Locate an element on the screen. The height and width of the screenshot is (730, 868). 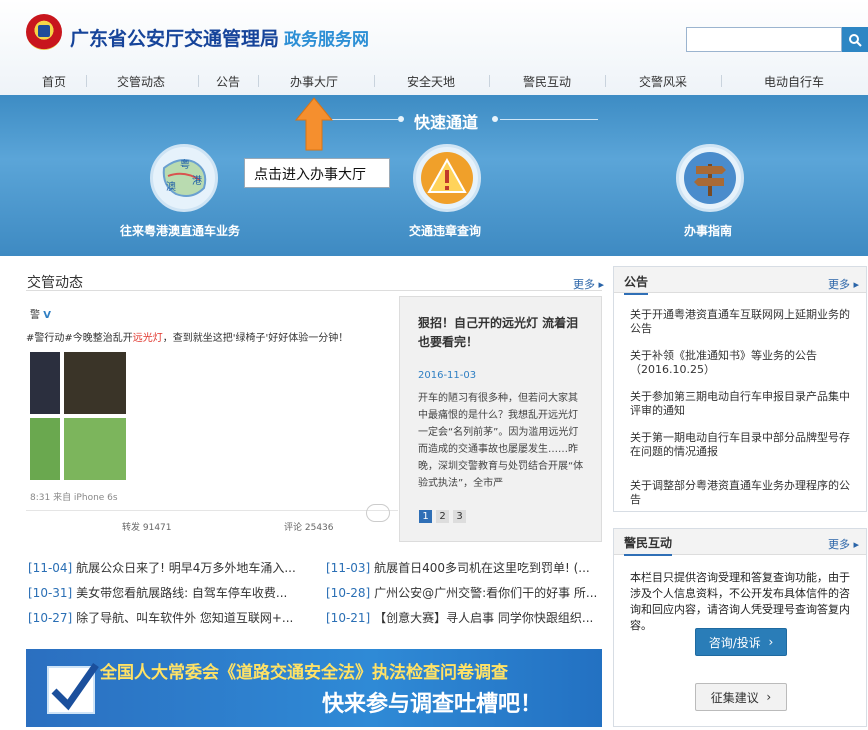
guide-icon is located at coordinates (710, 178).